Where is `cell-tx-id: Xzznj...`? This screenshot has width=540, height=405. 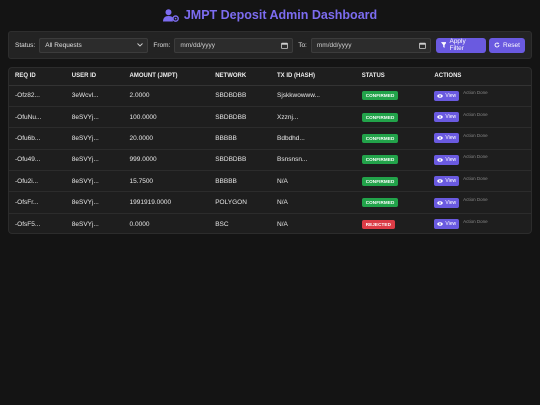
cell-tx-id: Xzznj... is located at coordinates (313, 117).